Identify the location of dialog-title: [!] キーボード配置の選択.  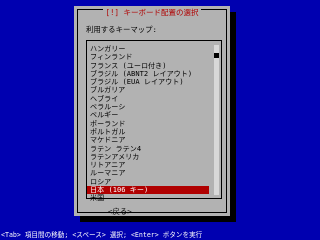
(152, 12).